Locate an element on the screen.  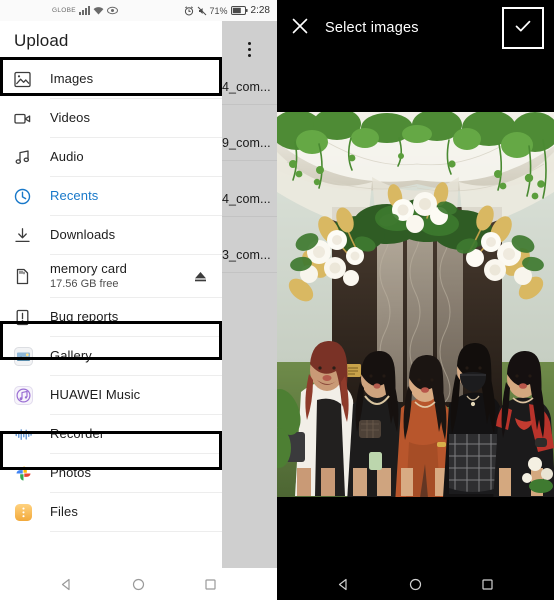
divider is located at coordinates (136, 531).